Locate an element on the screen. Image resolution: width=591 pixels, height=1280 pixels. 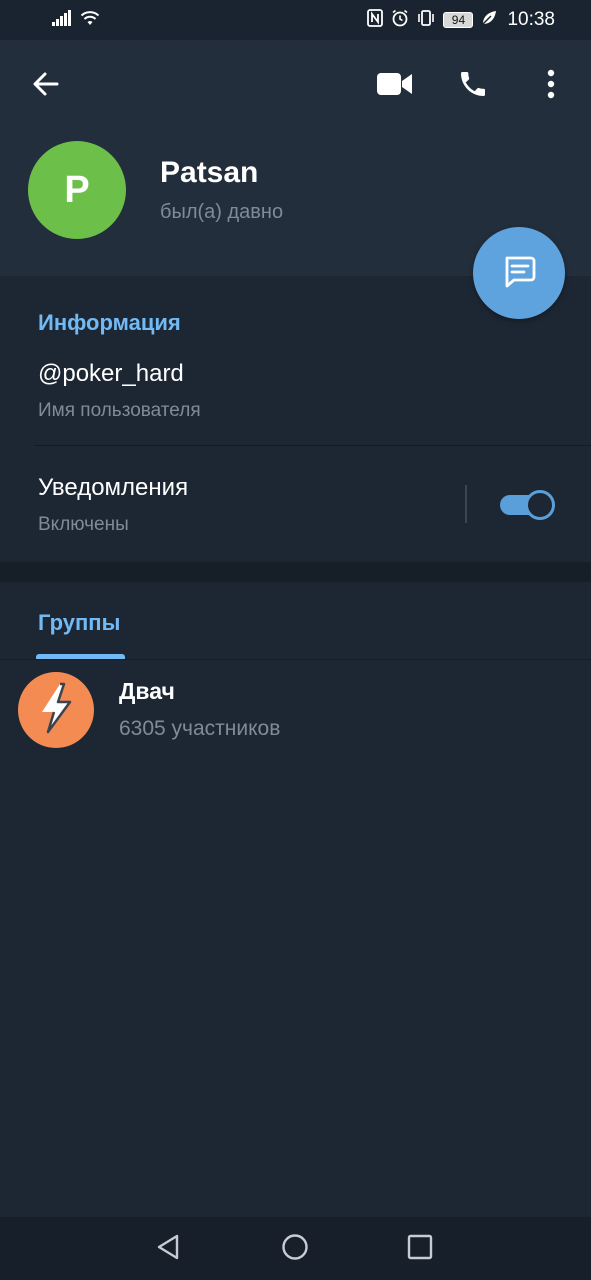
status-bar: 94 10:38 is located at coordinates (295, 20).